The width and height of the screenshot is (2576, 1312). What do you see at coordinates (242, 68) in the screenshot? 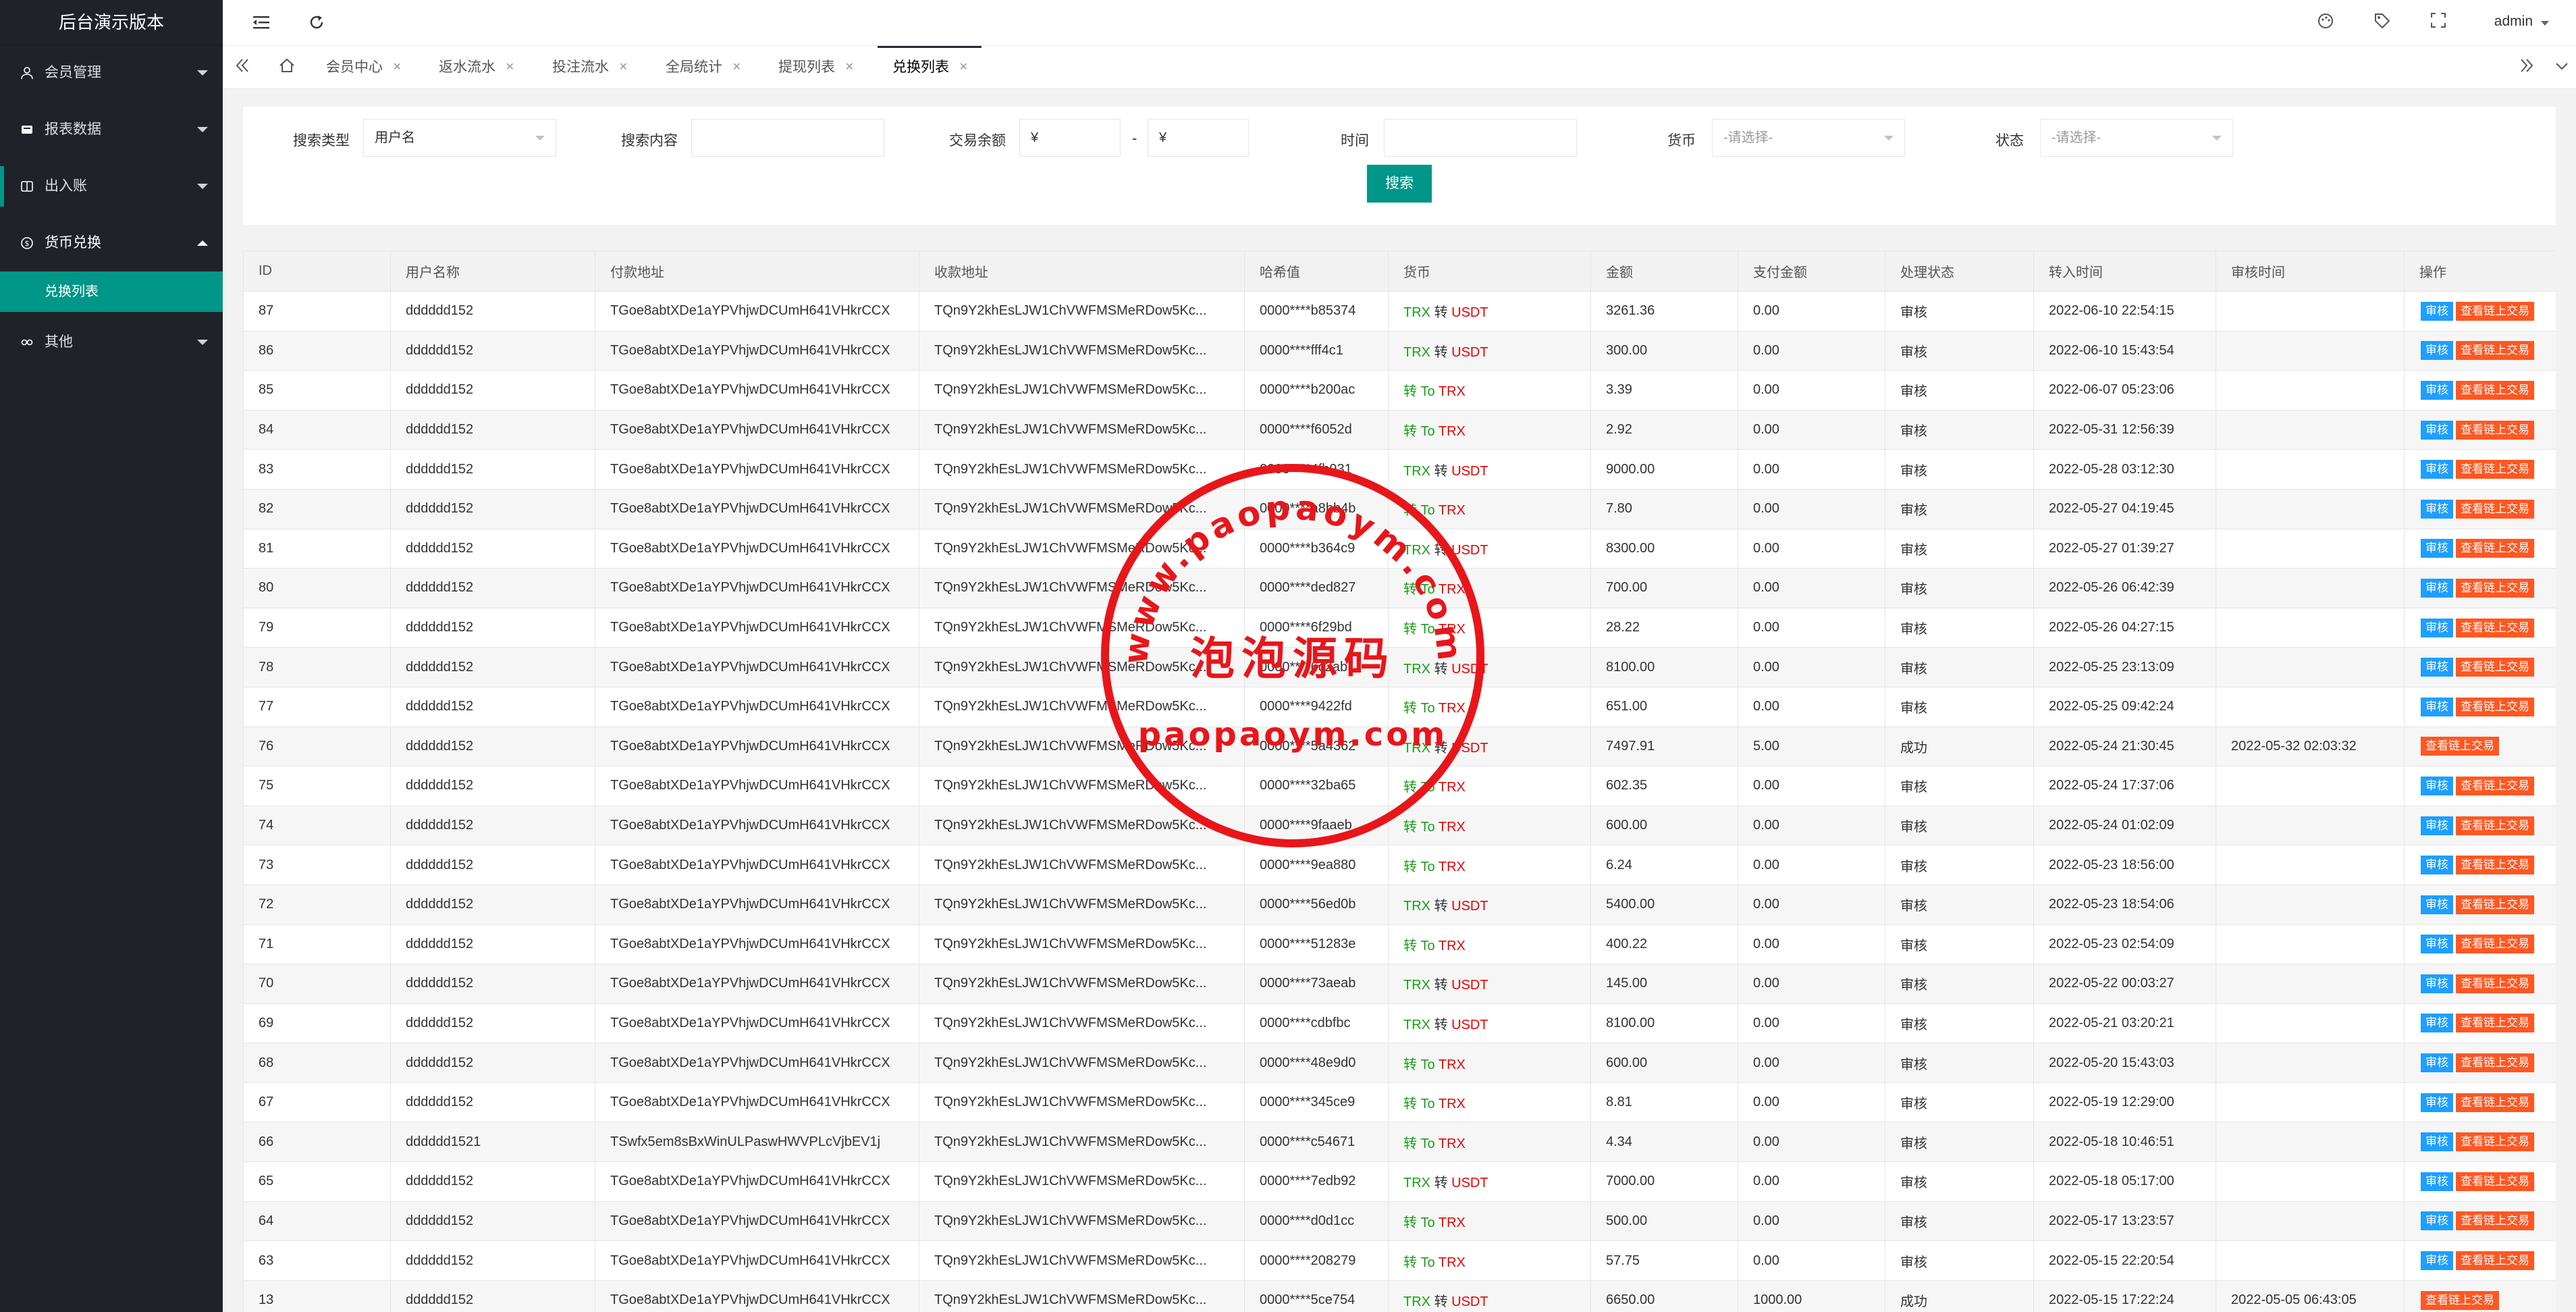
I see `tabs-scroll-left-icon` at bounding box center [242, 68].